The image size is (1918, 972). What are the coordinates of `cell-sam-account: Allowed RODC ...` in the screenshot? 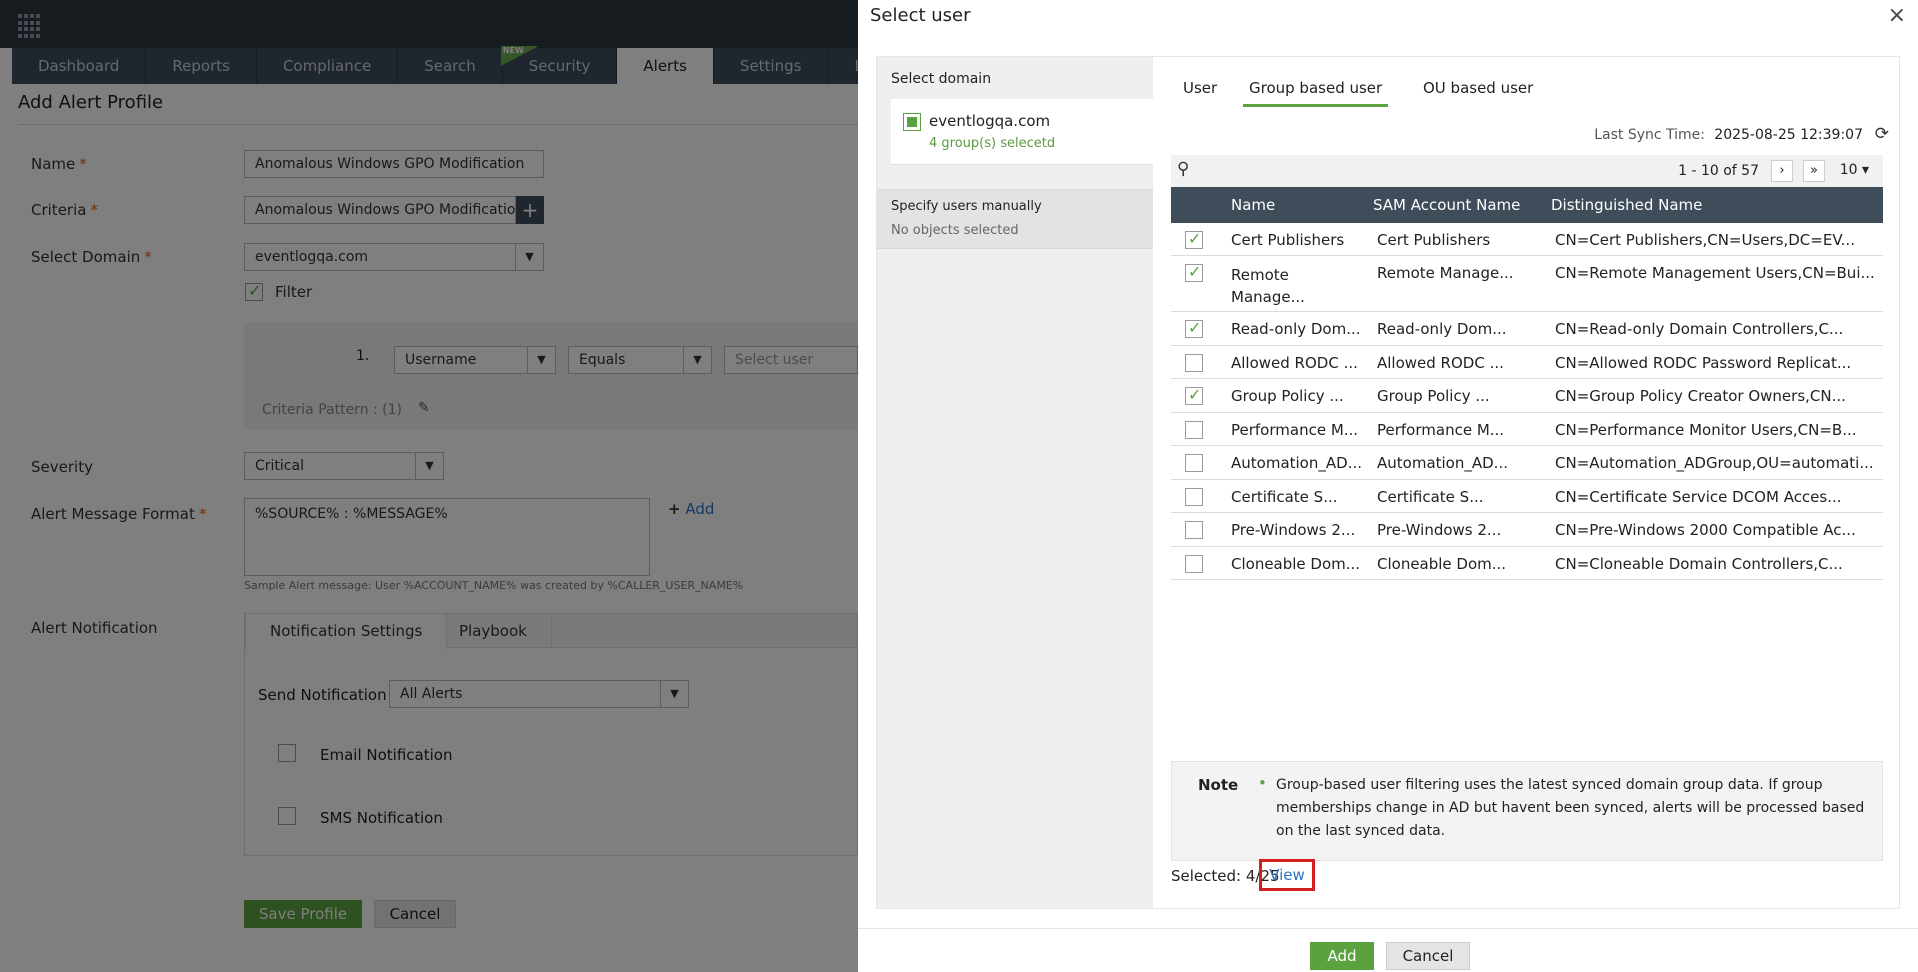 It's located at (1440, 363).